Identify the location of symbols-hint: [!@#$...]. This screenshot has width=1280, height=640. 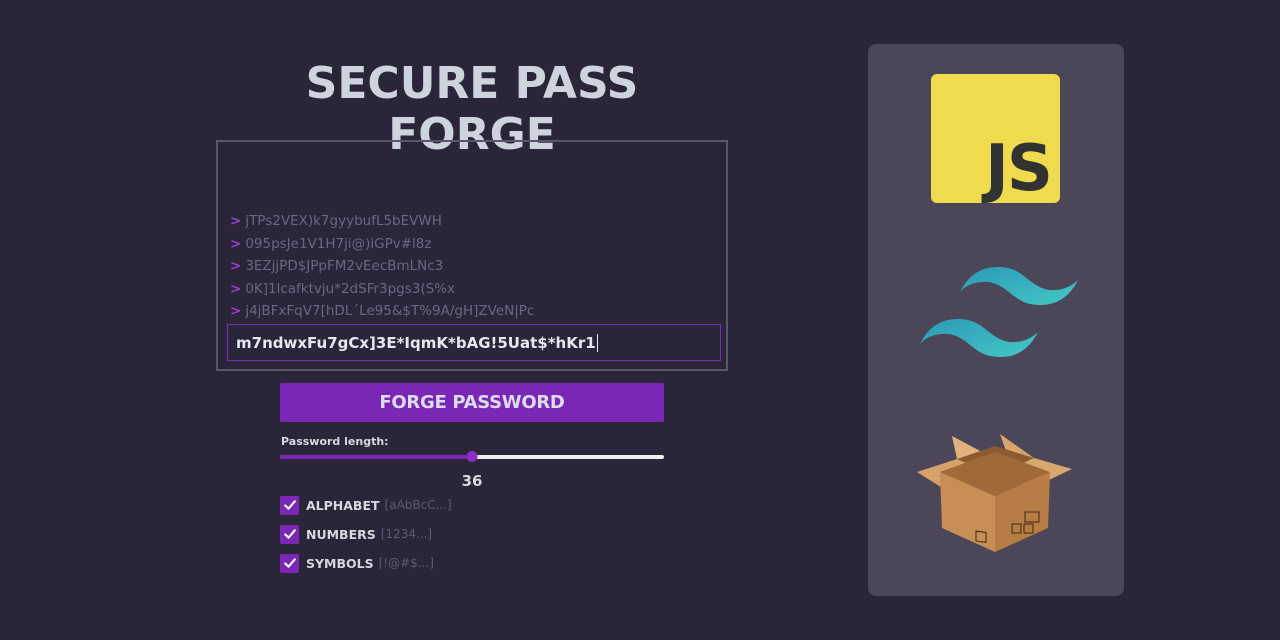
(406, 563).